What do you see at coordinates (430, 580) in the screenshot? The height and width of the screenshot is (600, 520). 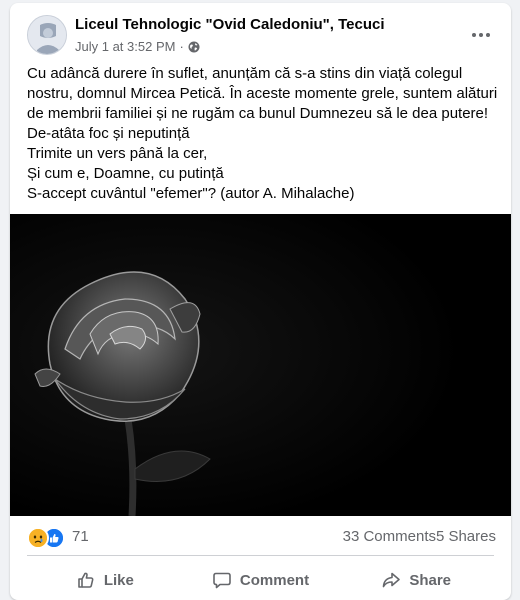 I see `share-label: Share` at bounding box center [430, 580].